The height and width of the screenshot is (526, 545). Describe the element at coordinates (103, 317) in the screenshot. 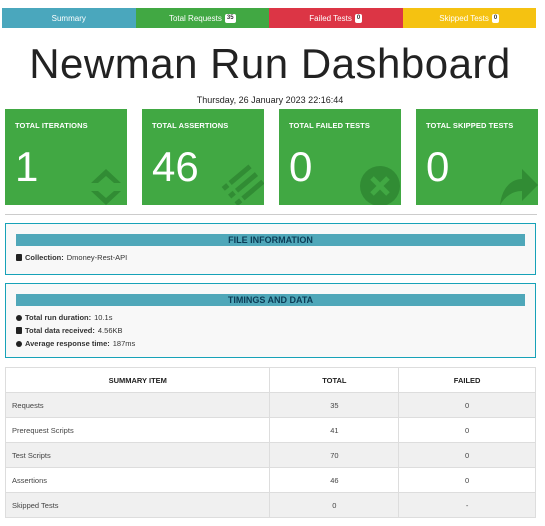

I see `run-duration-value: 10.1s` at that location.